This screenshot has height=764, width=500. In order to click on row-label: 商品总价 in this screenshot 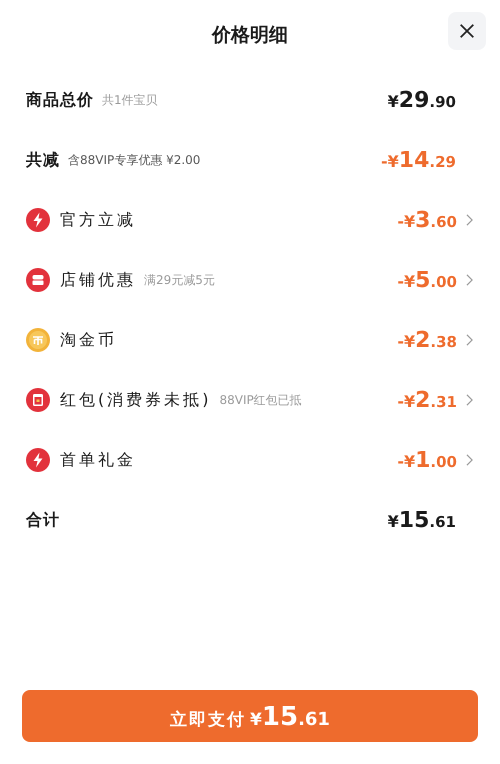, I will do `click(60, 100)`.